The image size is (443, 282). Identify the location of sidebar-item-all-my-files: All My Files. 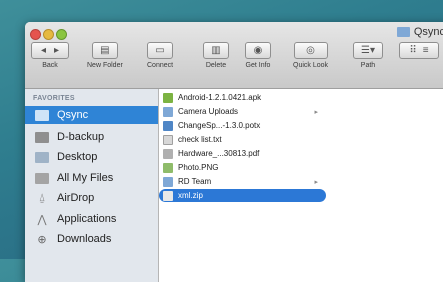
(91, 178).